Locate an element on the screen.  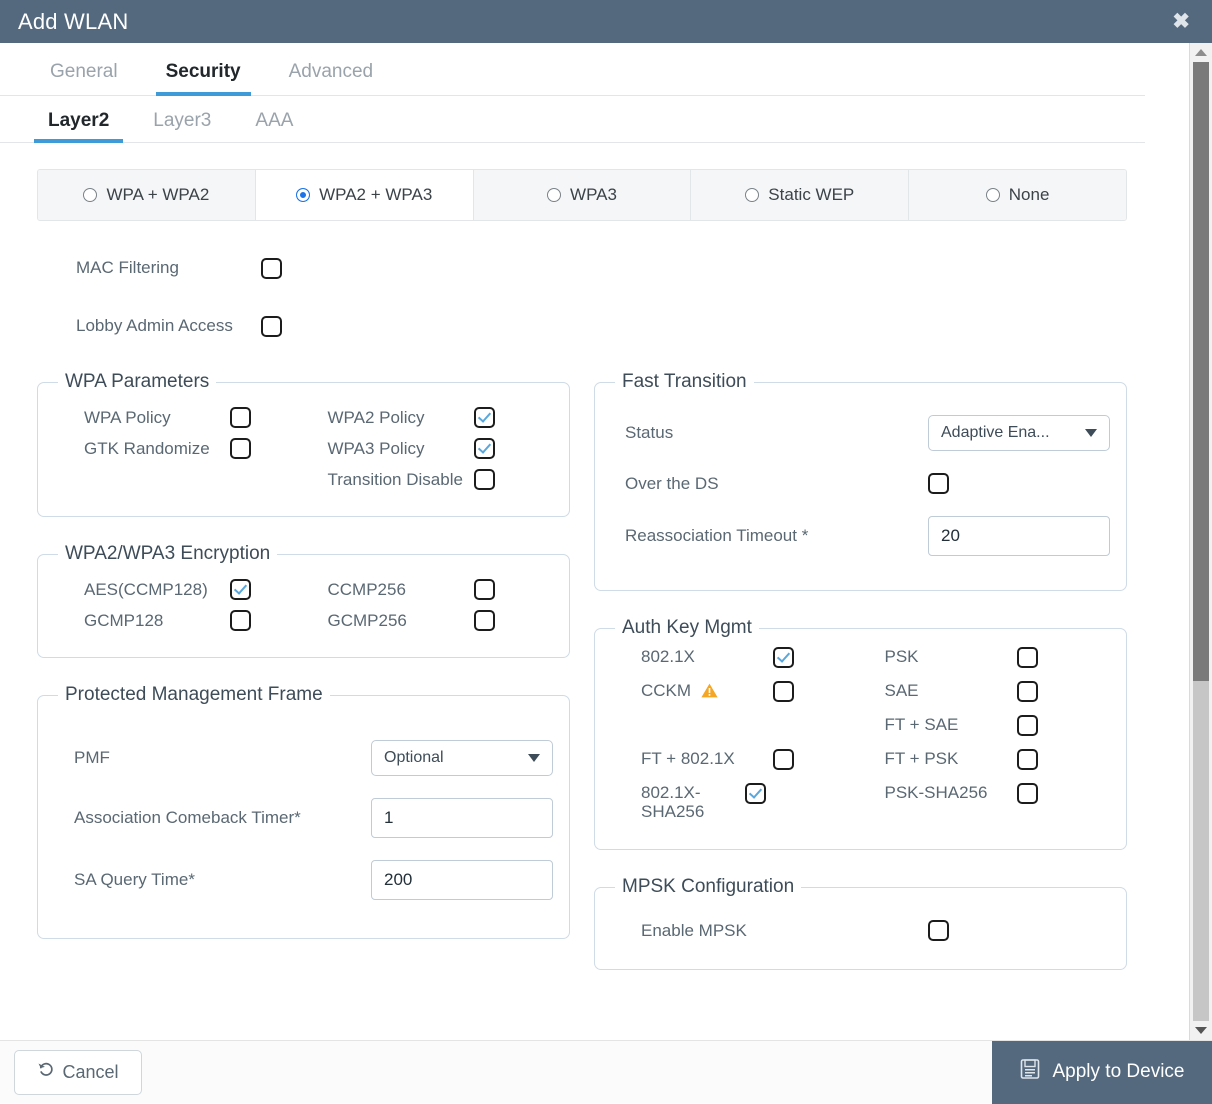
aes-ccmp128-label: AES(CCMP128) is located at coordinates (146, 589).